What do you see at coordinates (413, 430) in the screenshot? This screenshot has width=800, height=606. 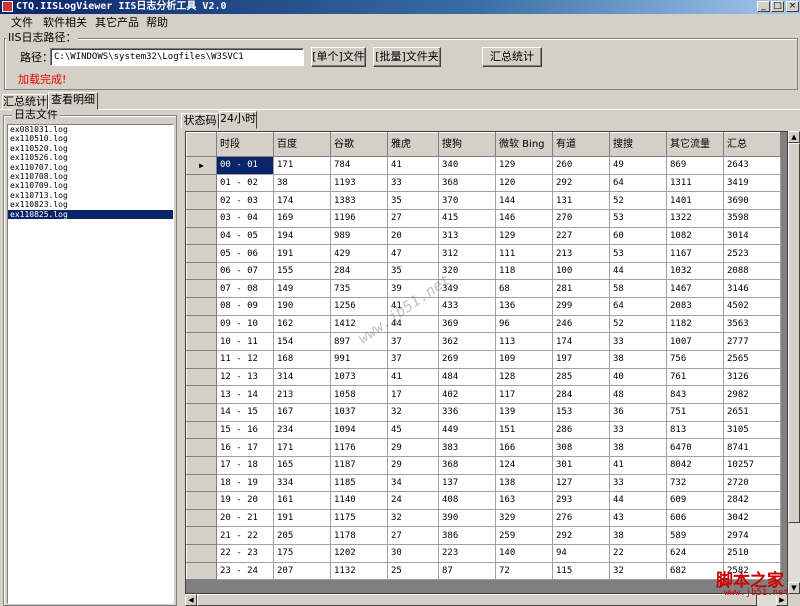 I see `table-cell: 45` at bounding box center [413, 430].